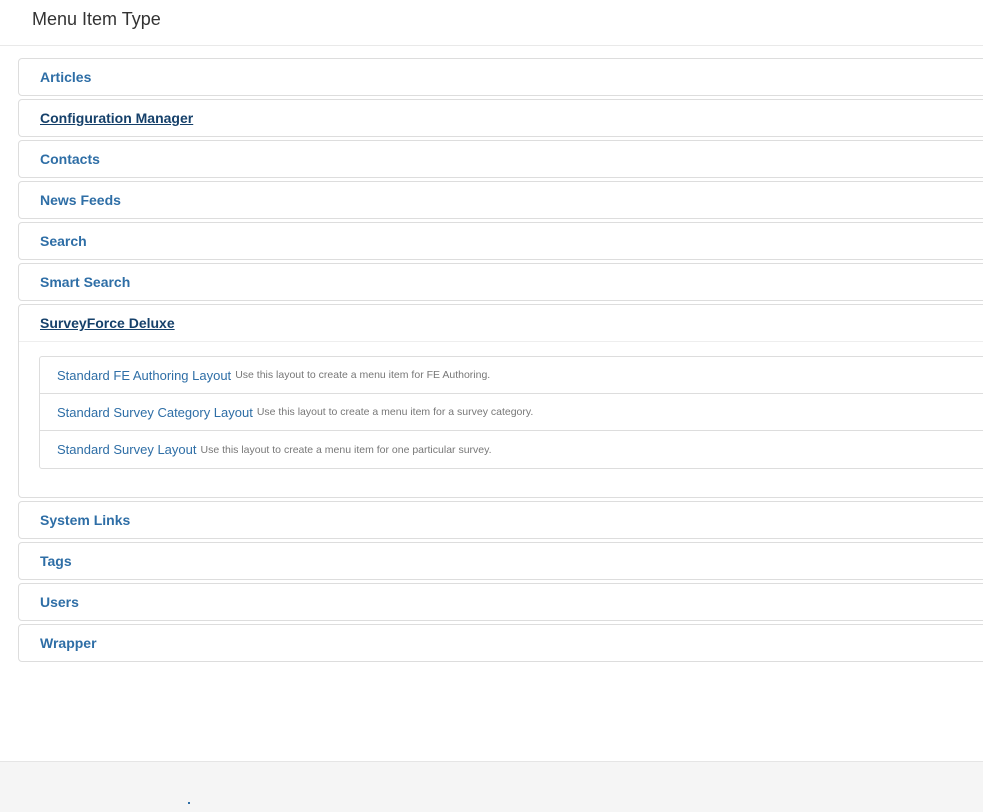  What do you see at coordinates (491, 23) in the screenshot?
I see `modal-header: Menu Item Type` at bounding box center [491, 23].